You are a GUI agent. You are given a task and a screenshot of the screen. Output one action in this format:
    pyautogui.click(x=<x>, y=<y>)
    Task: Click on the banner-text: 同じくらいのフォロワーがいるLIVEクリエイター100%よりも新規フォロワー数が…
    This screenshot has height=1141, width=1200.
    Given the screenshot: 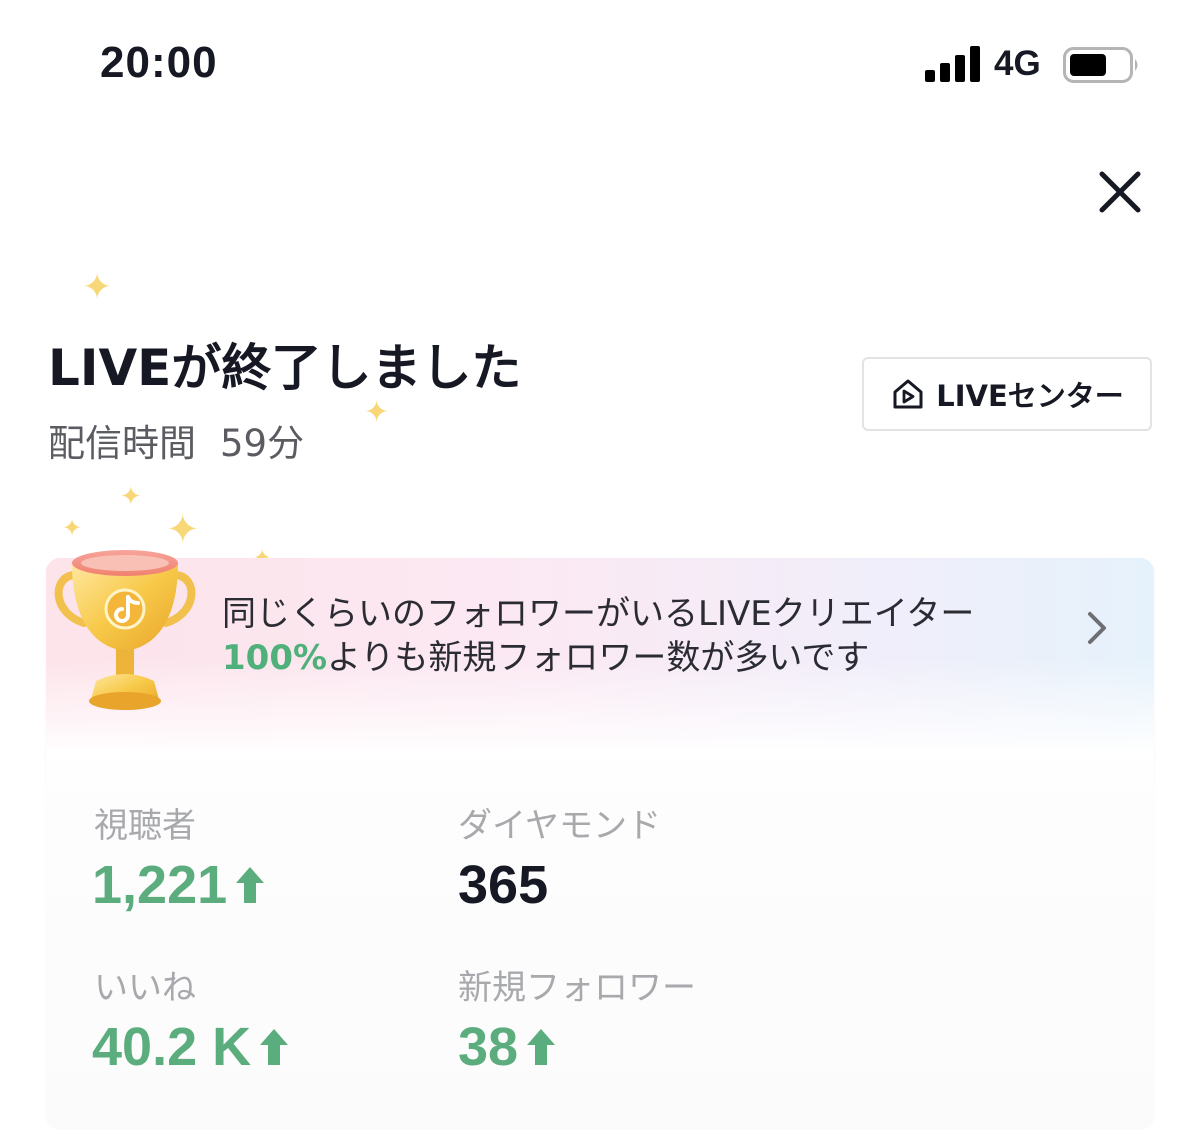 What is the action you would take?
    pyautogui.click(x=622, y=636)
    